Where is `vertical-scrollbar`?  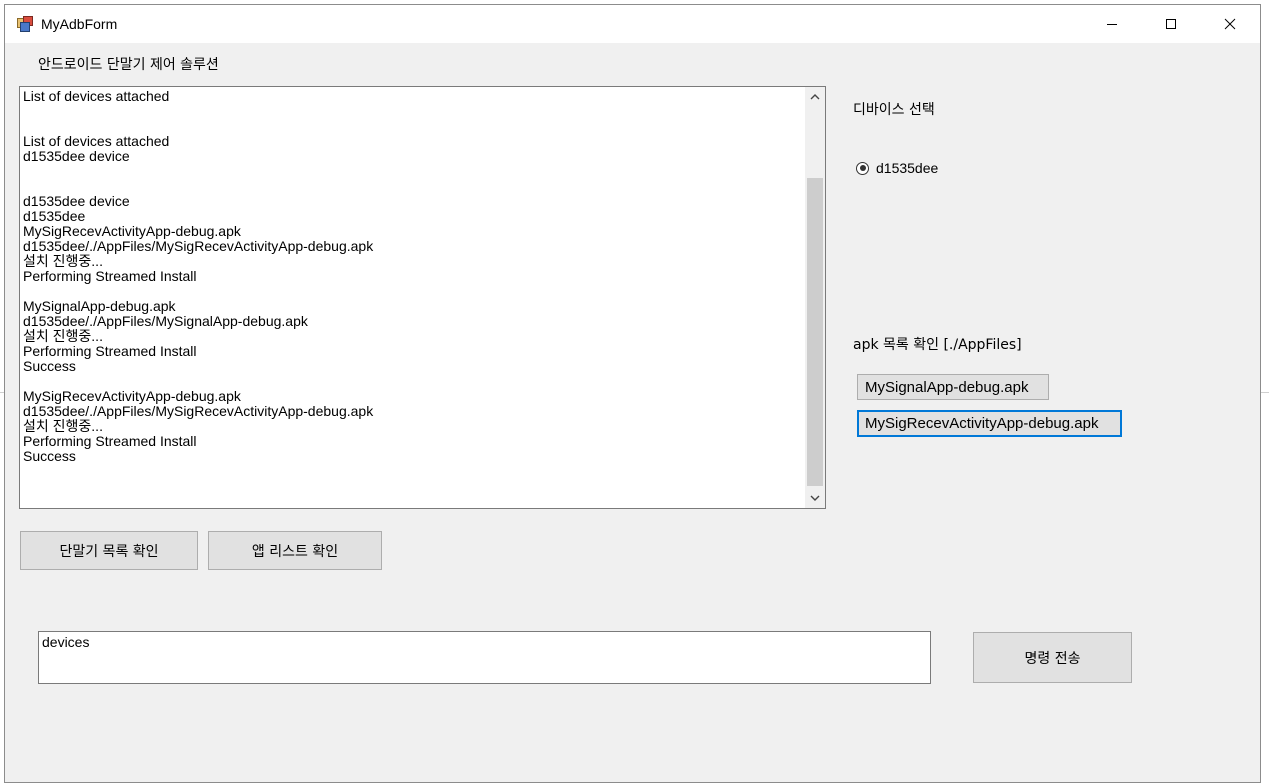
vertical-scrollbar is located at coordinates (815, 297).